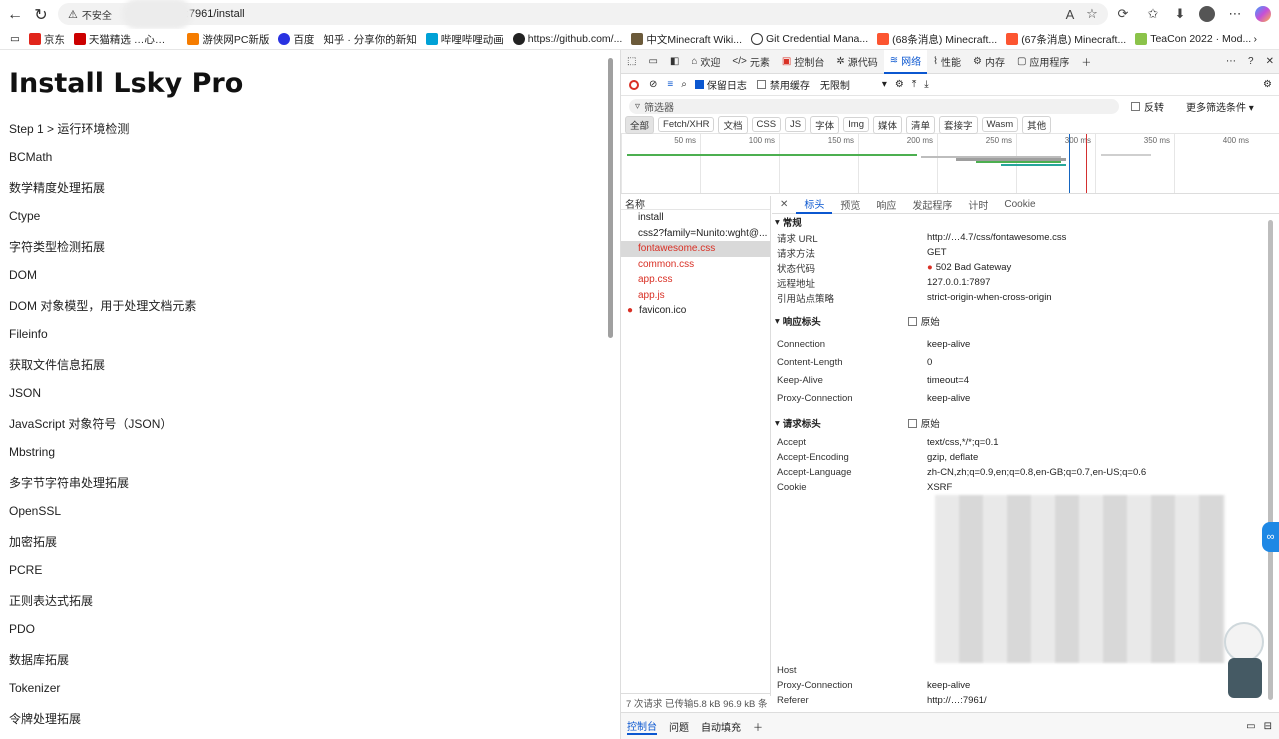 The height and width of the screenshot is (739, 1279). I want to click on bookmark-jd: 京东, so click(46, 39).